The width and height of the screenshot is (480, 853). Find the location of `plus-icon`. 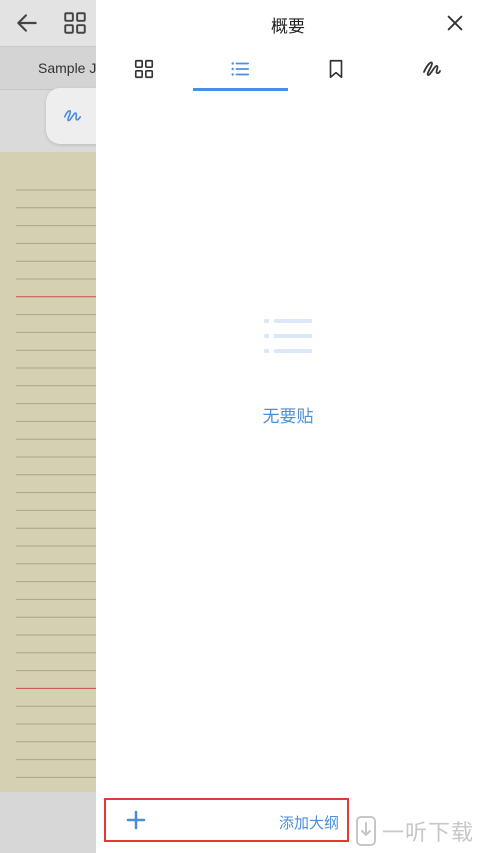

plus-icon is located at coordinates (136, 820).